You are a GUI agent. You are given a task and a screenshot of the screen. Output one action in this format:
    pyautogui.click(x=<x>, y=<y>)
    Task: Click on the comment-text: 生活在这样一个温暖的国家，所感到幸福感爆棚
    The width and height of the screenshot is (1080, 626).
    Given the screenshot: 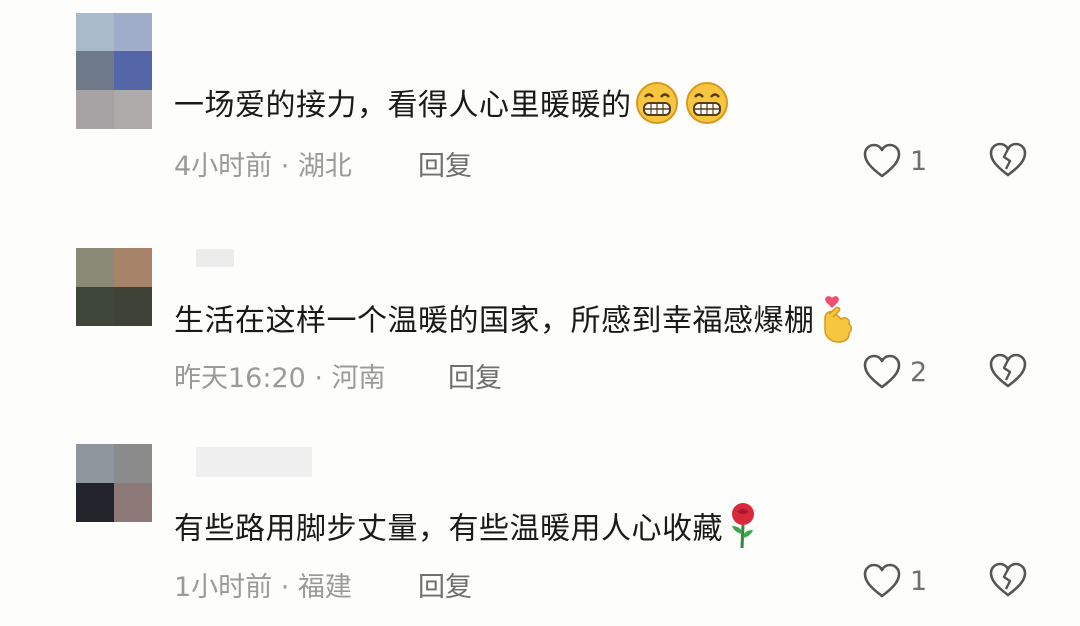 What is the action you would take?
    pyautogui.click(x=494, y=321)
    